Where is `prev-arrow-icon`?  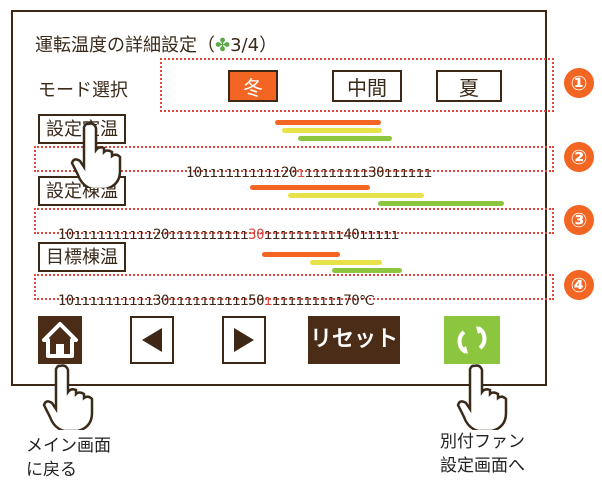 prev-arrow-icon is located at coordinates (152, 340).